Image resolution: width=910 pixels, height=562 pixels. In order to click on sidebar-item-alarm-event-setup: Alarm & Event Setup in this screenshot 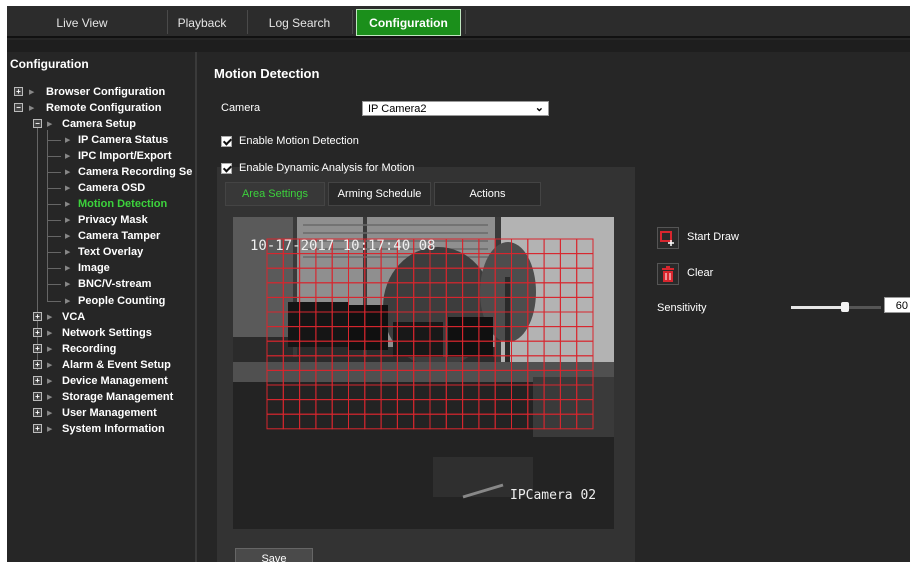, I will do `click(116, 365)`.